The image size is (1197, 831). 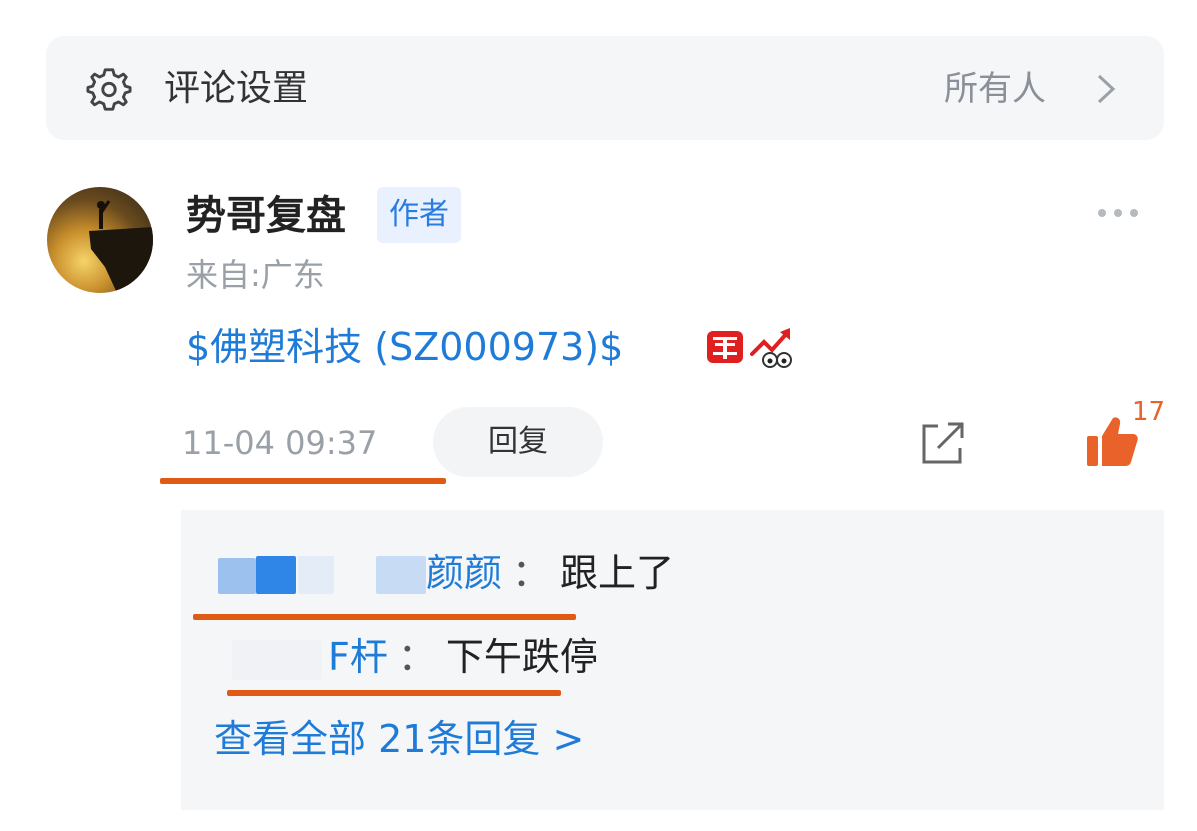 What do you see at coordinates (995, 89) in the screenshot?
I see `settings-value: 所有人` at bounding box center [995, 89].